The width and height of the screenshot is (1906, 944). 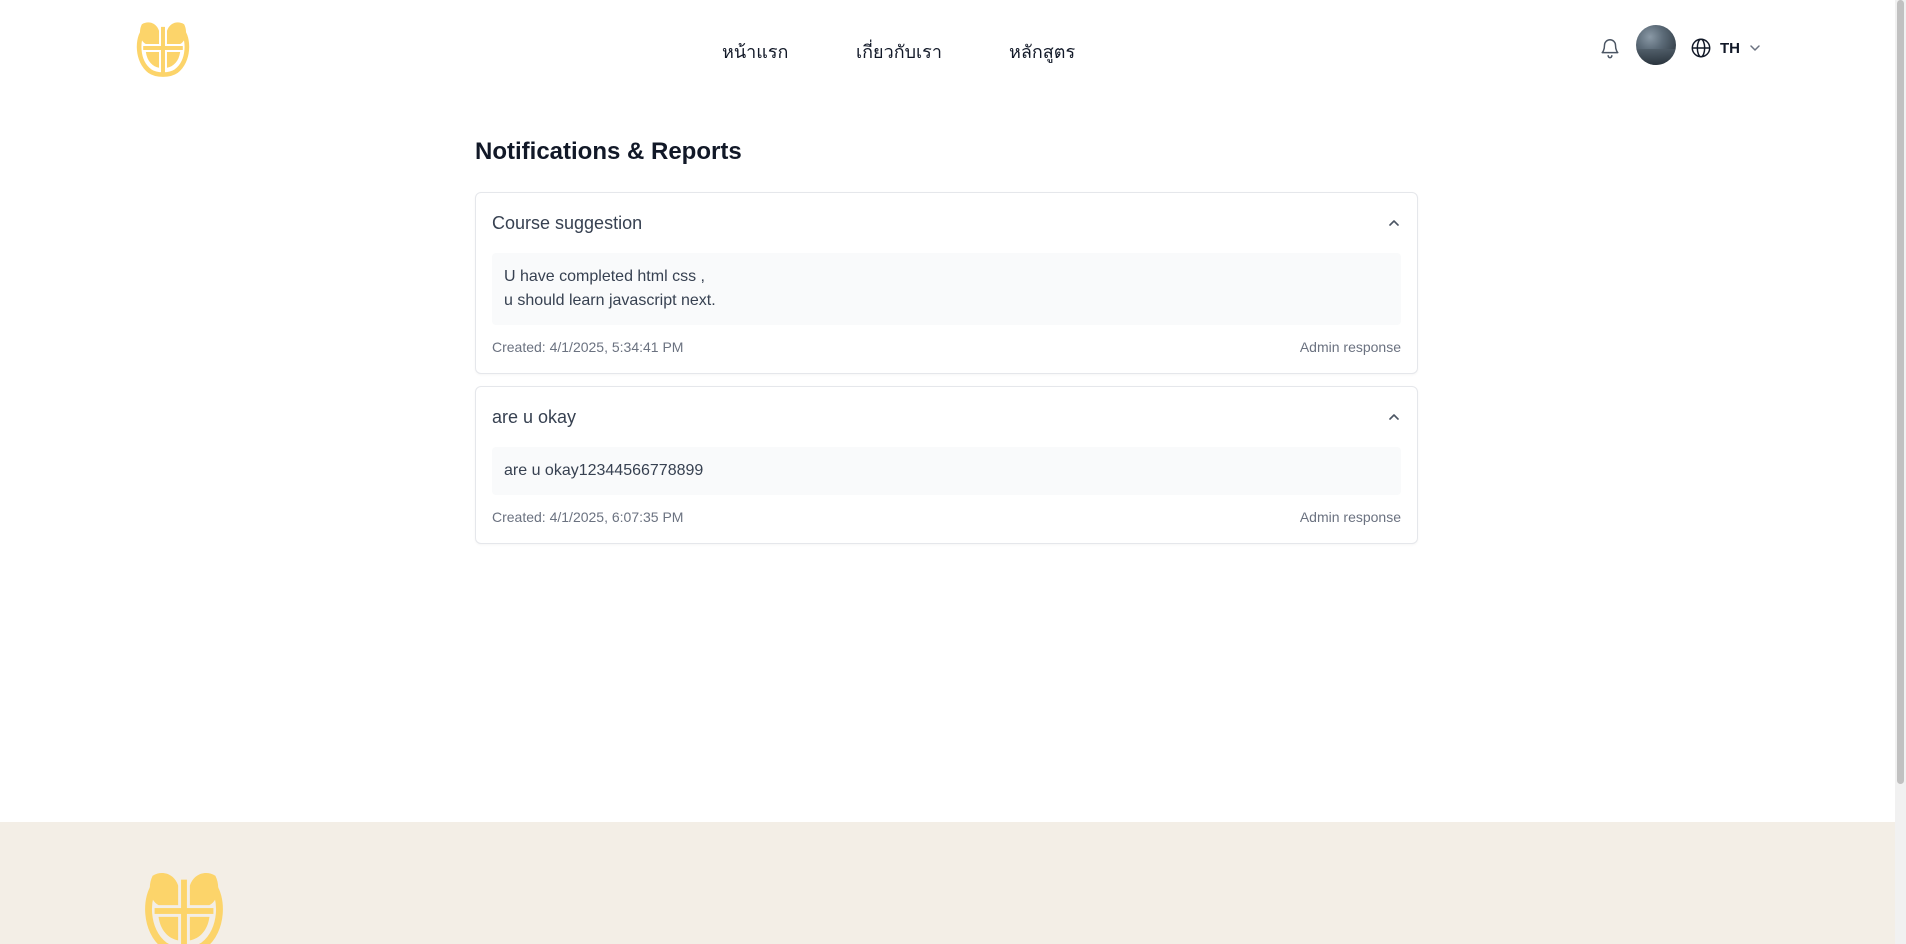 I want to click on footer-logo-icon, so click(x=184, y=908).